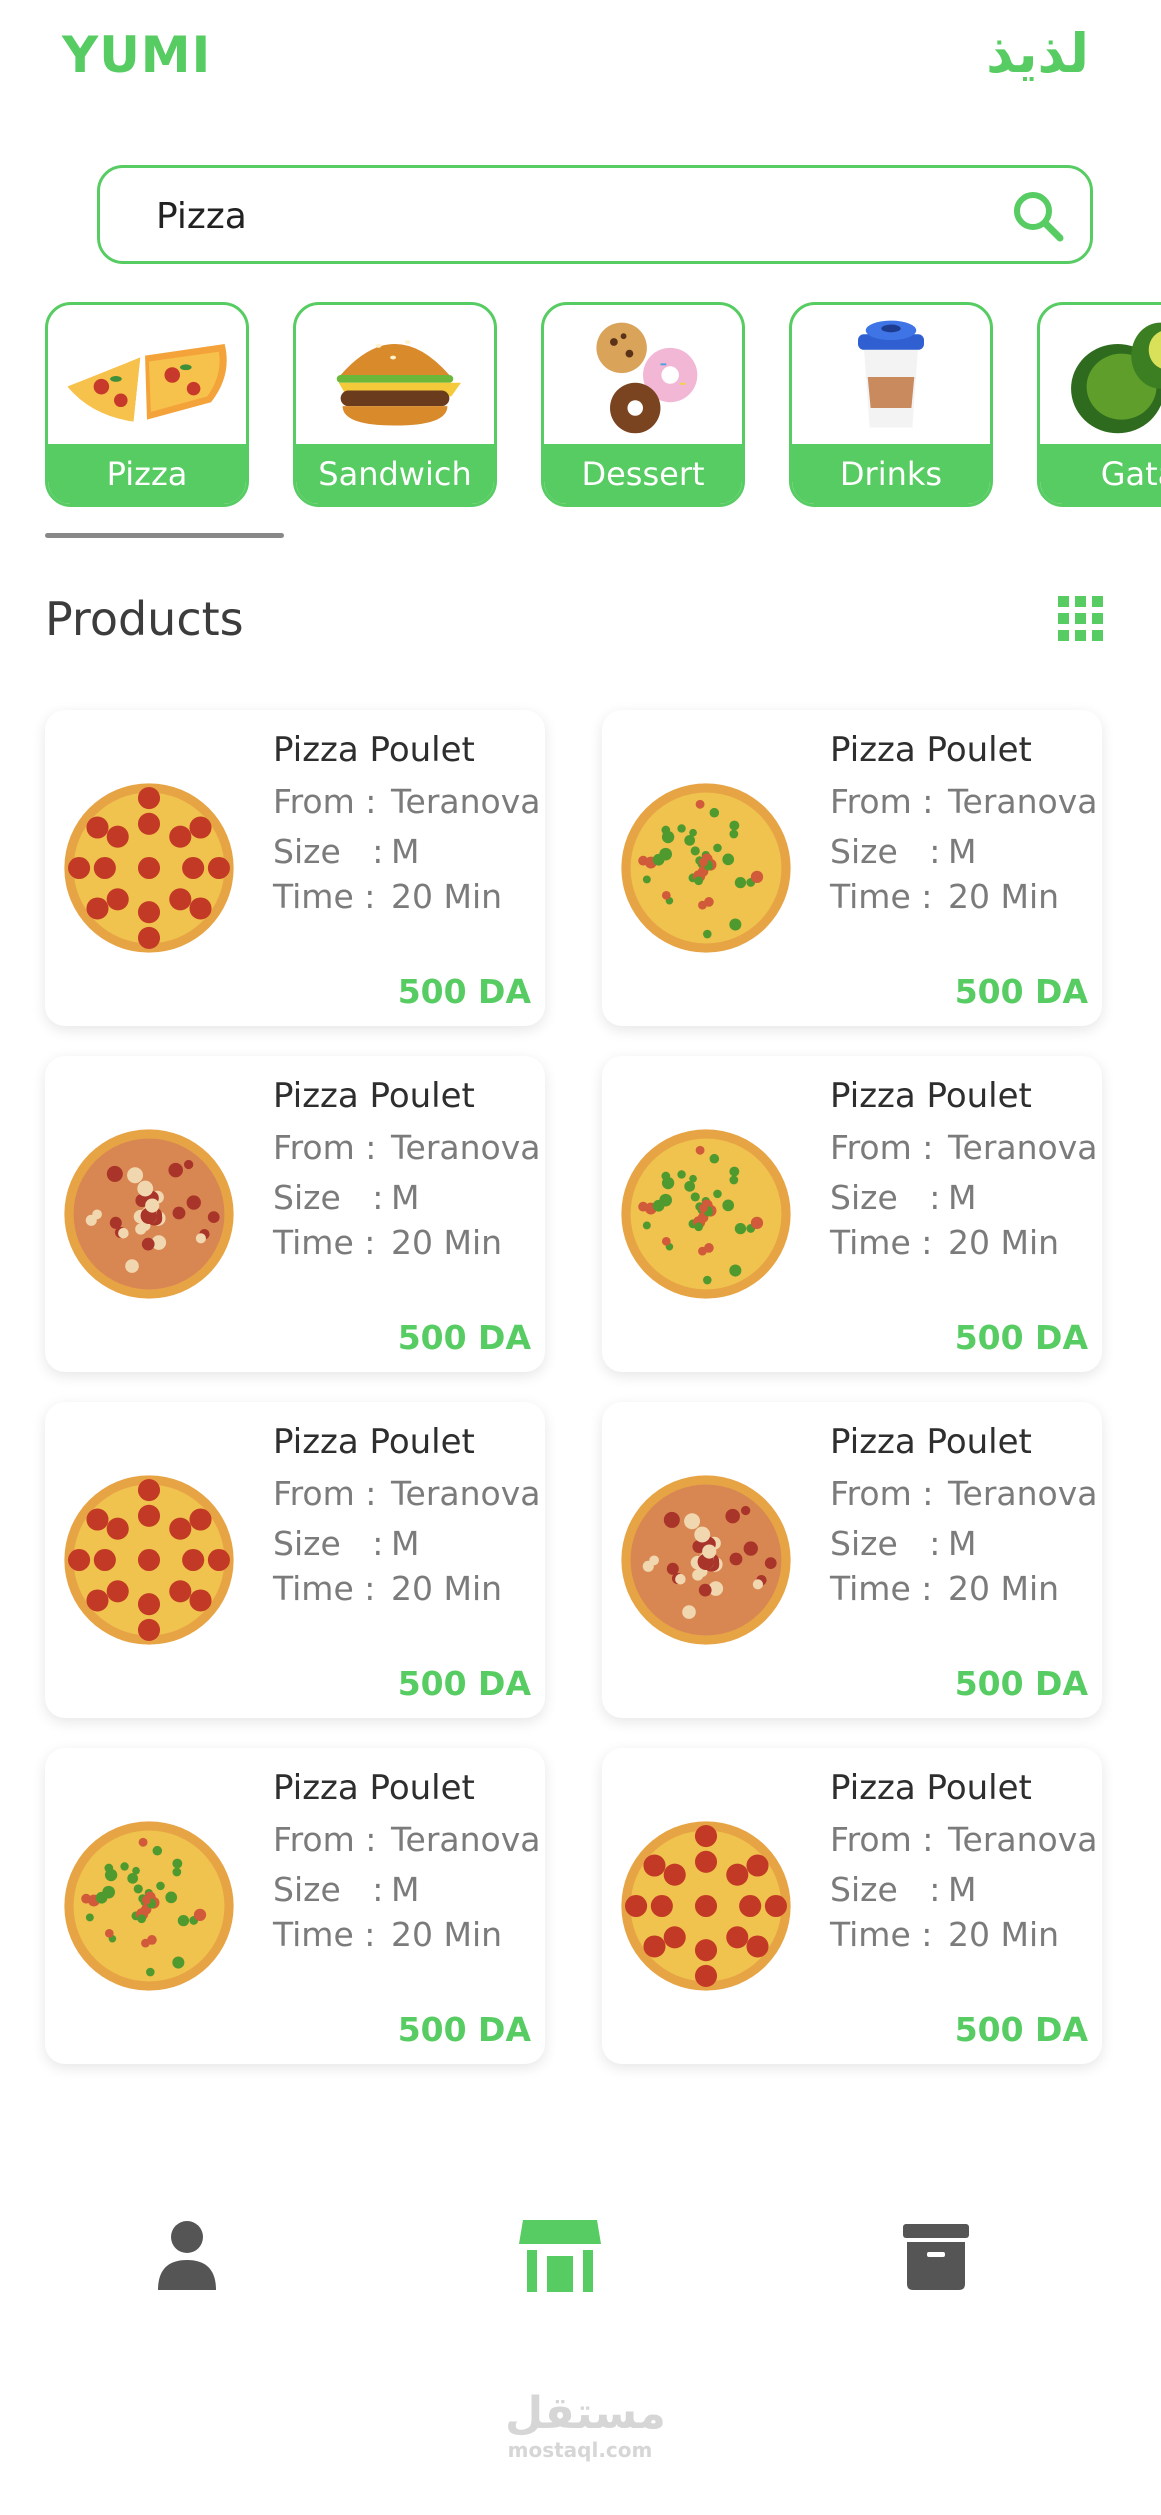 Image resolution: width=1161 pixels, height=2515 pixels. What do you see at coordinates (137, 55) in the screenshot?
I see `brand-logo: YUMI` at bounding box center [137, 55].